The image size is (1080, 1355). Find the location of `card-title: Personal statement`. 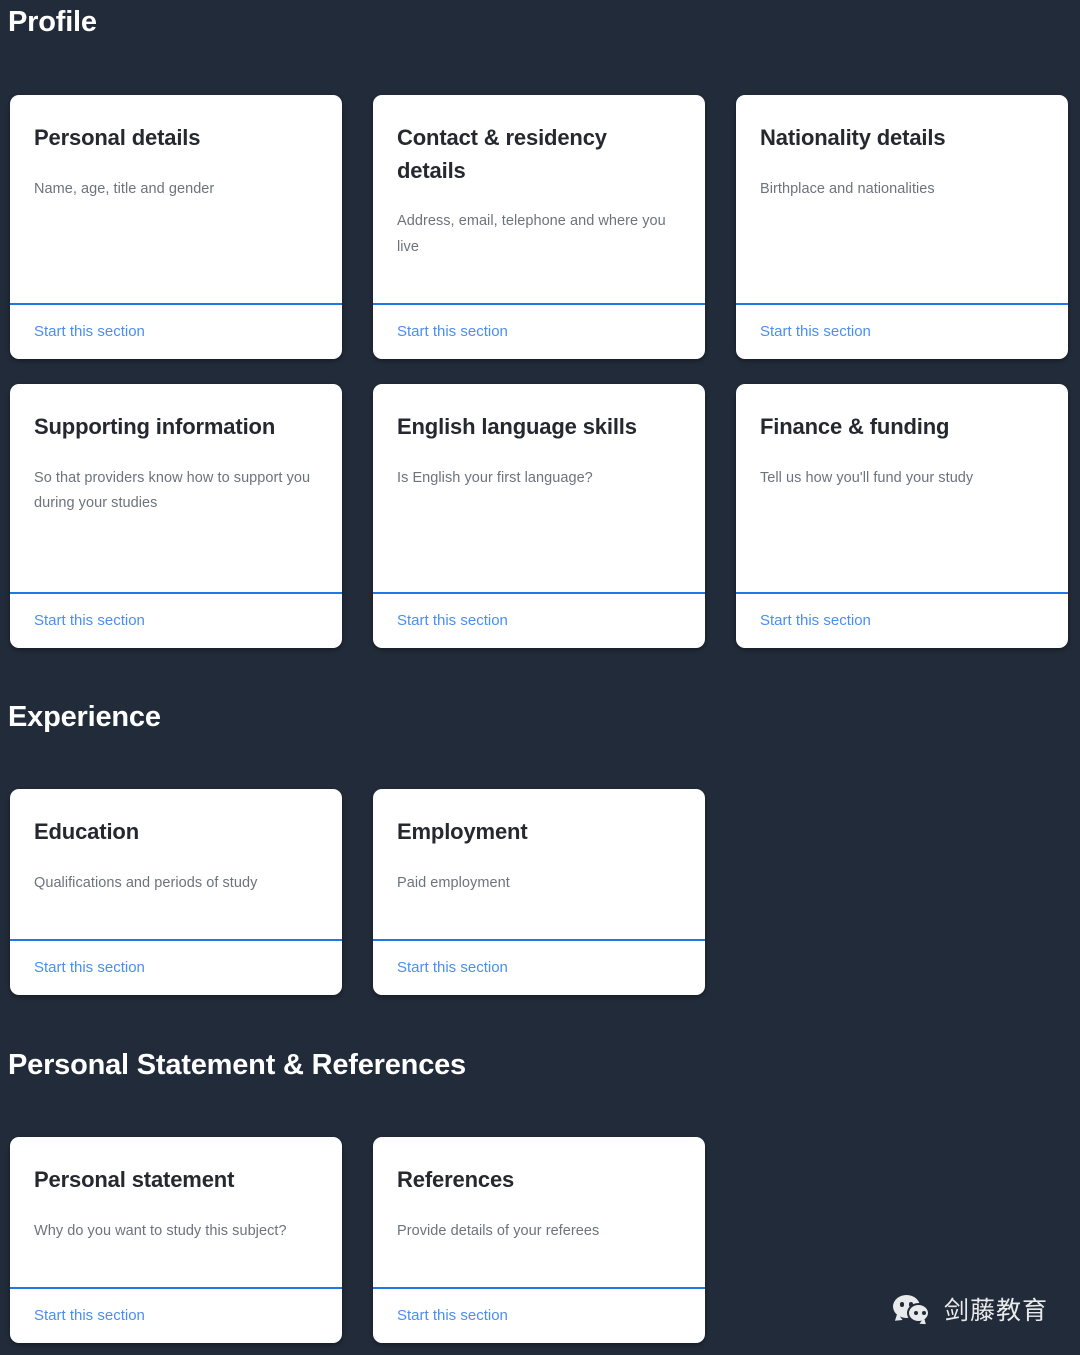

card-title: Personal statement is located at coordinates (134, 1179).